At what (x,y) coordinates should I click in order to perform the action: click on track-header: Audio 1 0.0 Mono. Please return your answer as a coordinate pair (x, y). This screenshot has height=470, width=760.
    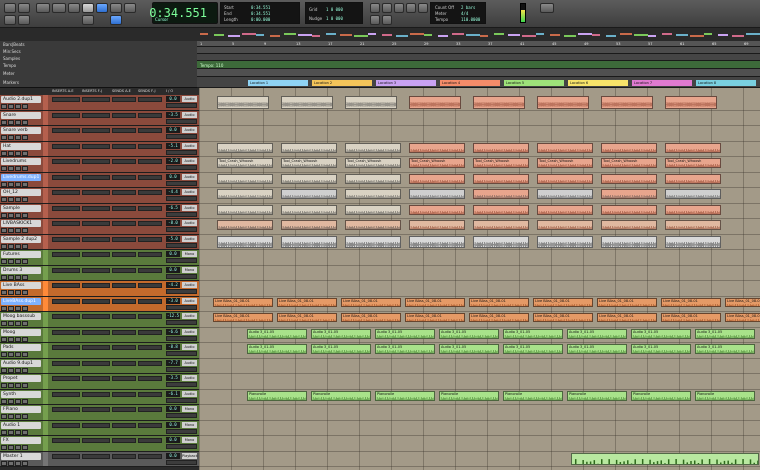
    Looking at the image, I should click on (99, 428).